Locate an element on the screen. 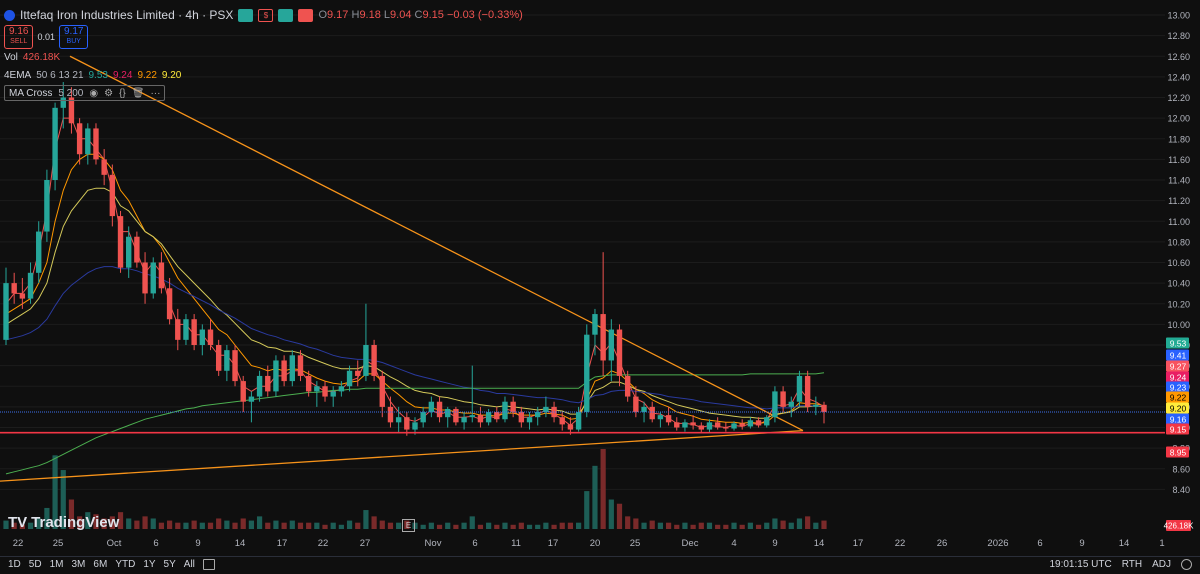 The height and width of the screenshot is (574, 1200). more-icon: ··· is located at coordinates (155, 93).